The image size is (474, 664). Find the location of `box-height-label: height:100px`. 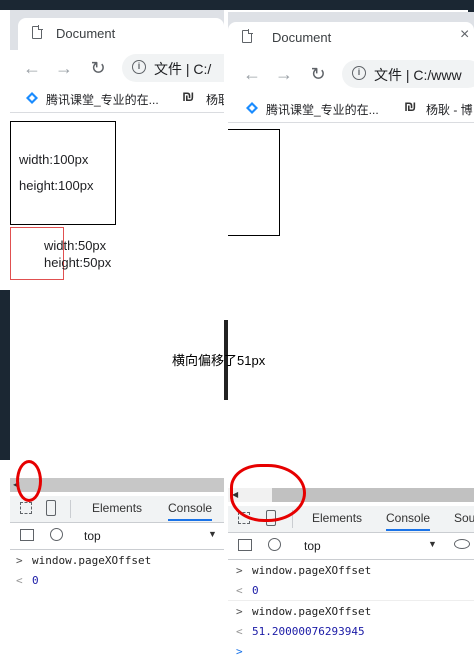

box-height-label: height:100px is located at coordinates (56, 185).